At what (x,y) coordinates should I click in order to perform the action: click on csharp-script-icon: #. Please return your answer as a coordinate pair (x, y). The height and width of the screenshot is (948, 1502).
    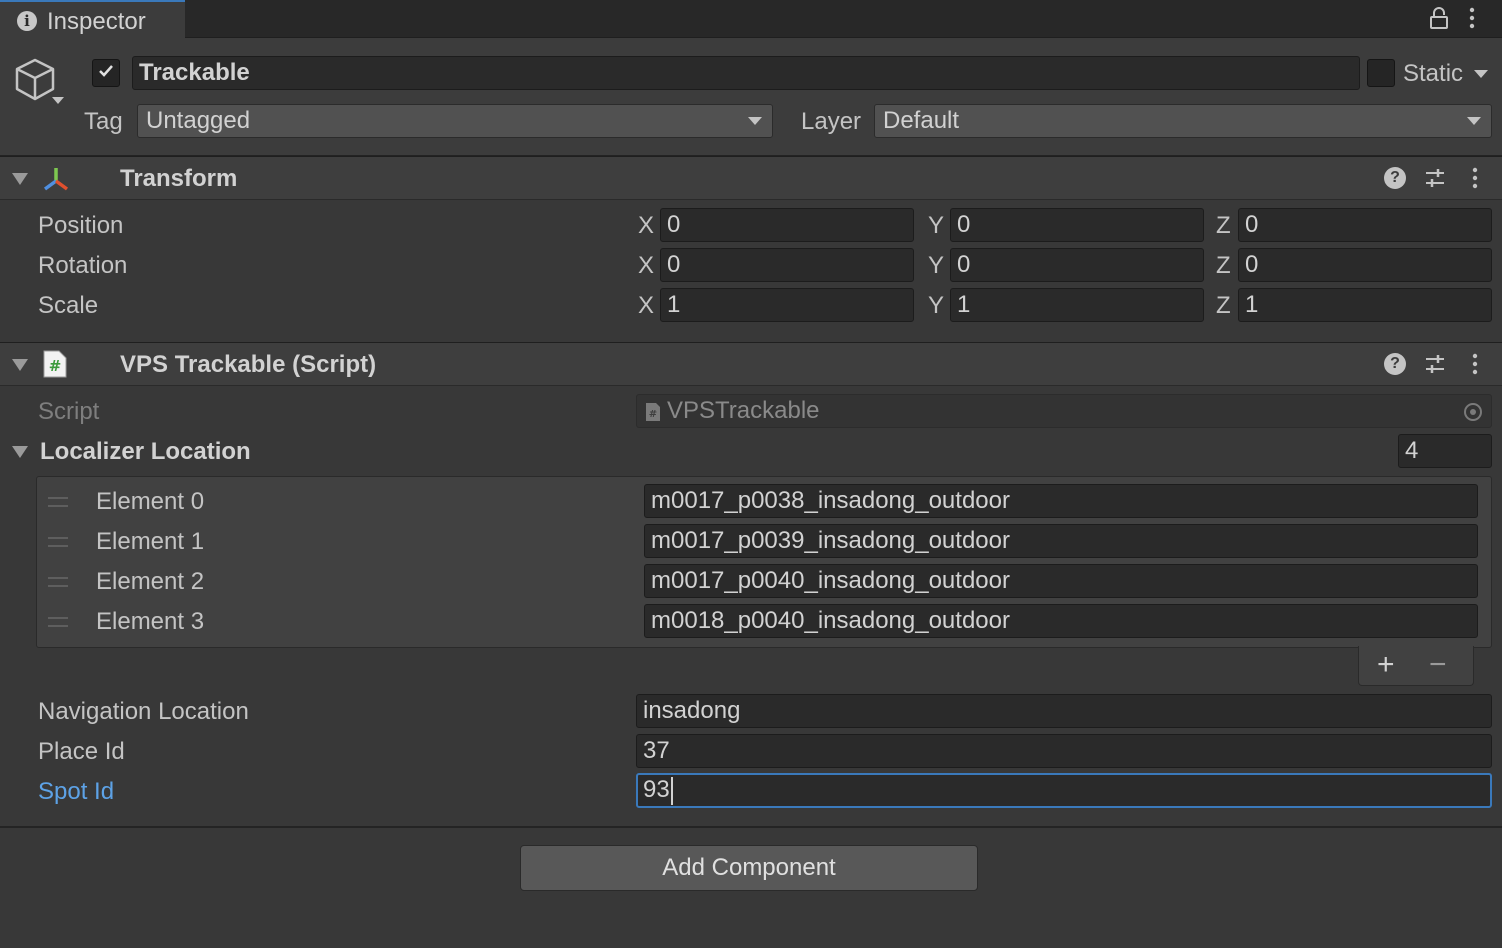
    Looking at the image, I should click on (55, 364).